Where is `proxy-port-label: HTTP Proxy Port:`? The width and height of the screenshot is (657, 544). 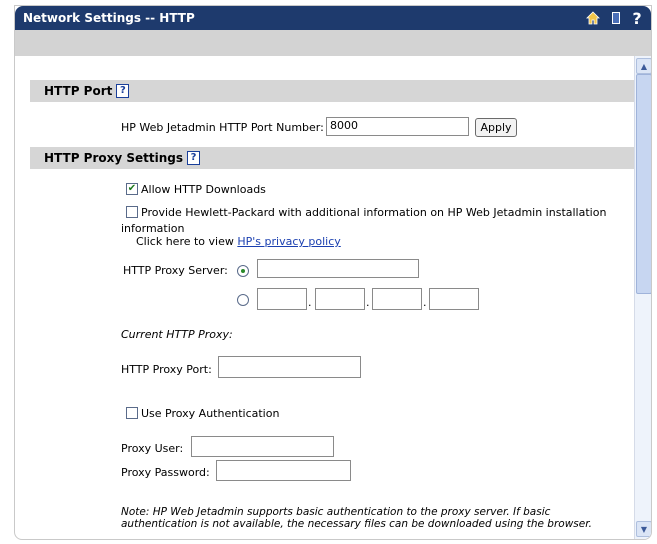
proxy-port-label: HTTP Proxy Port: is located at coordinates (166, 369).